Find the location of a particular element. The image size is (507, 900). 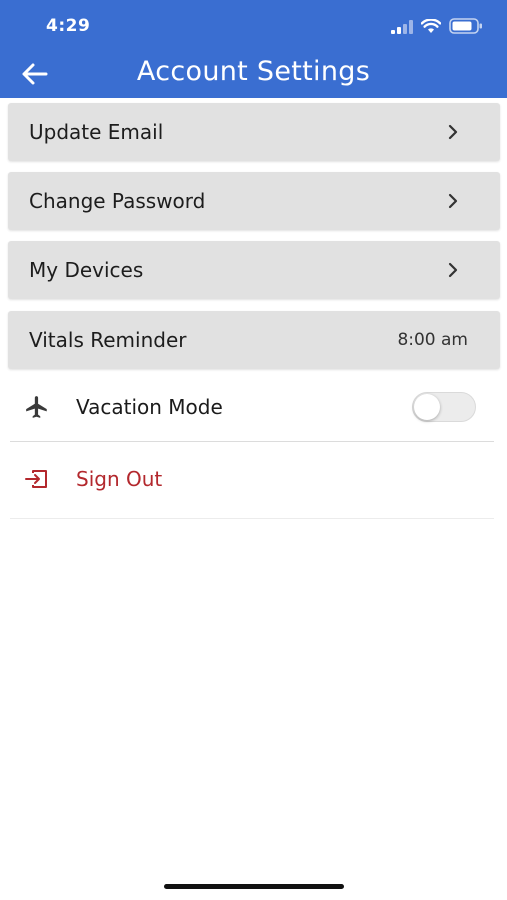

airplane-icon is located at coordinates (37, 407).